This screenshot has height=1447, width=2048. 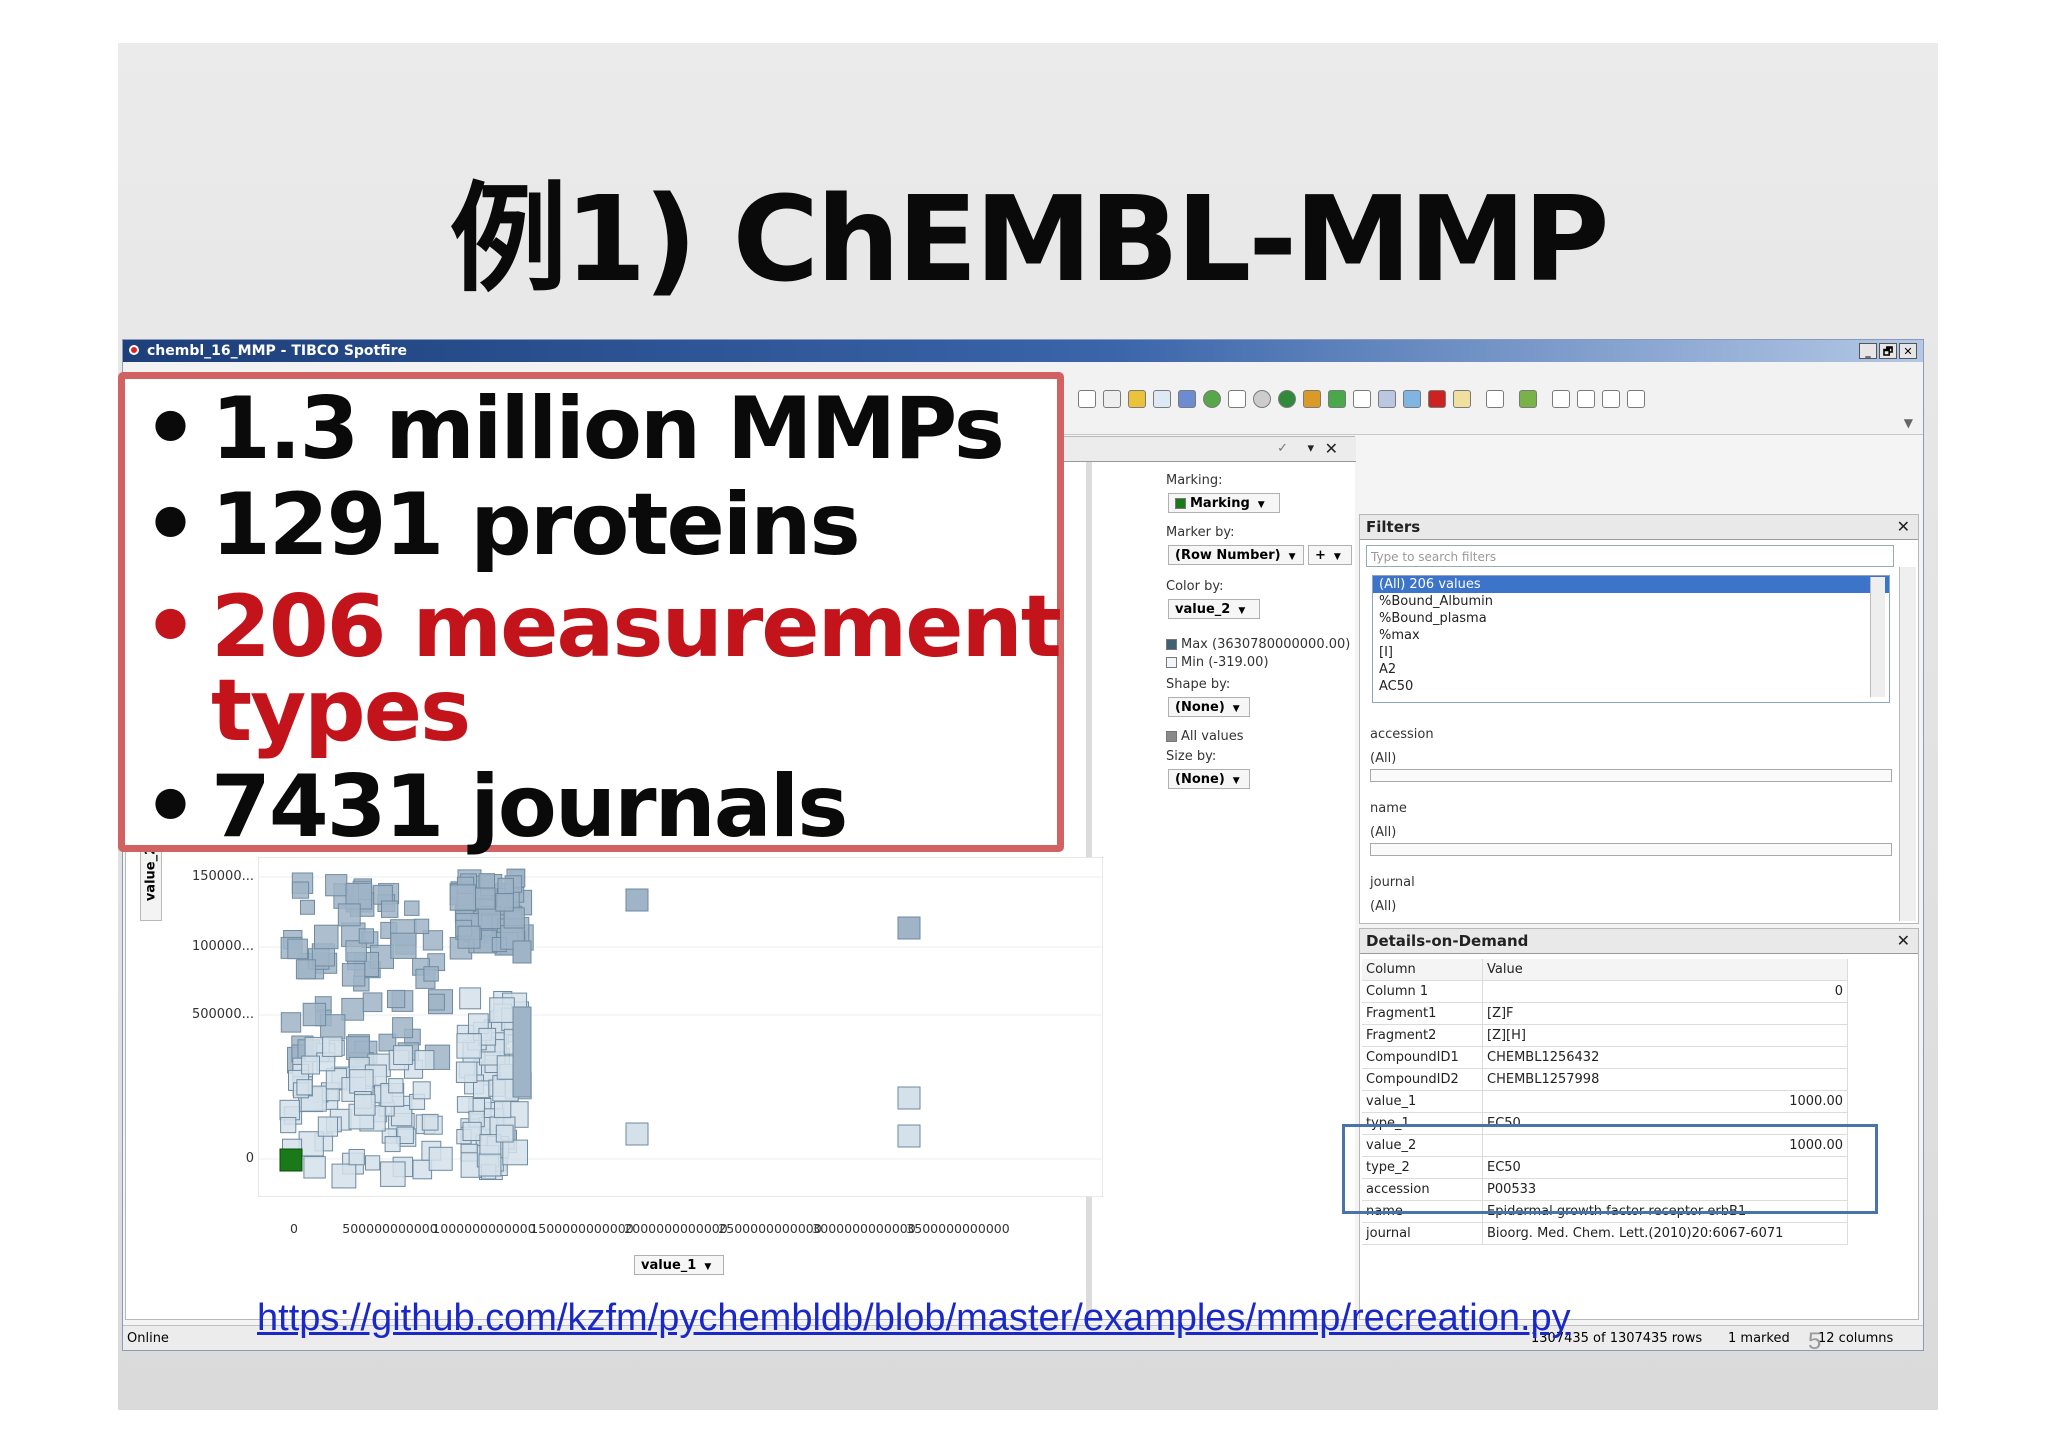 I want to click on marker-by-add-dropdown: + ▼, so click(x=1330, y=555).